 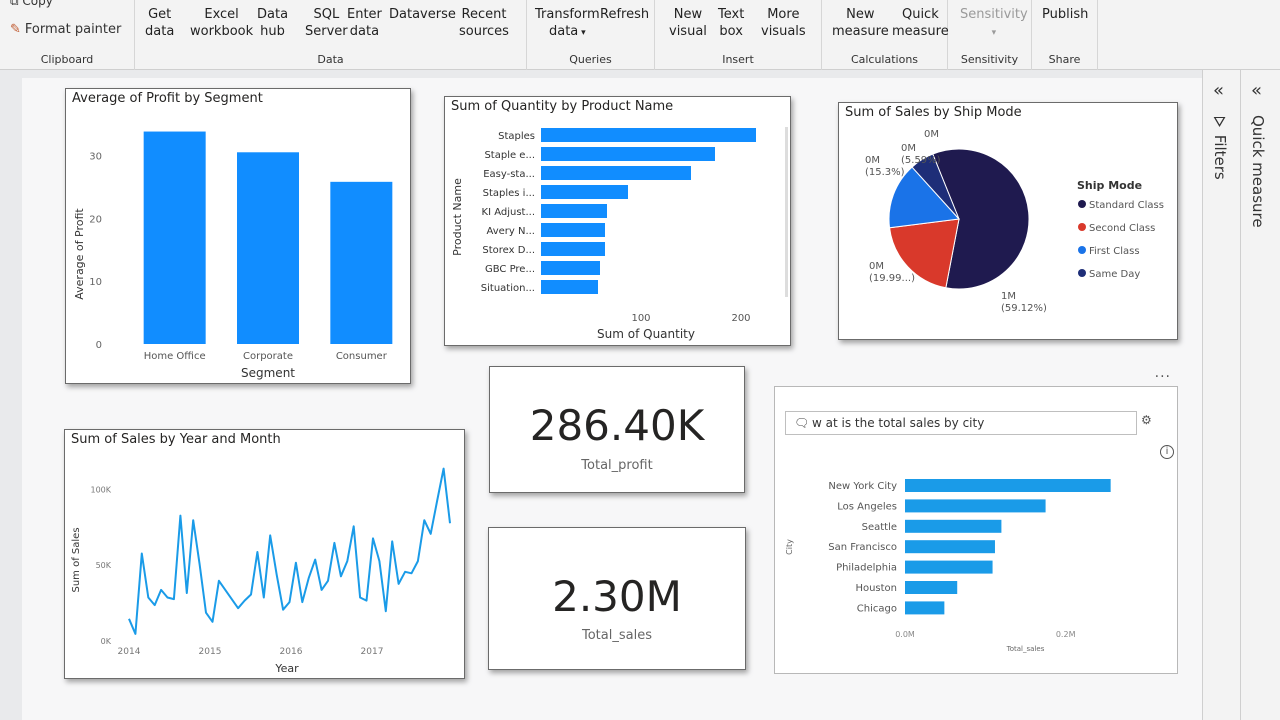 I want to click on x-tick-label: 0.2M, so click(x=1066, y=634).